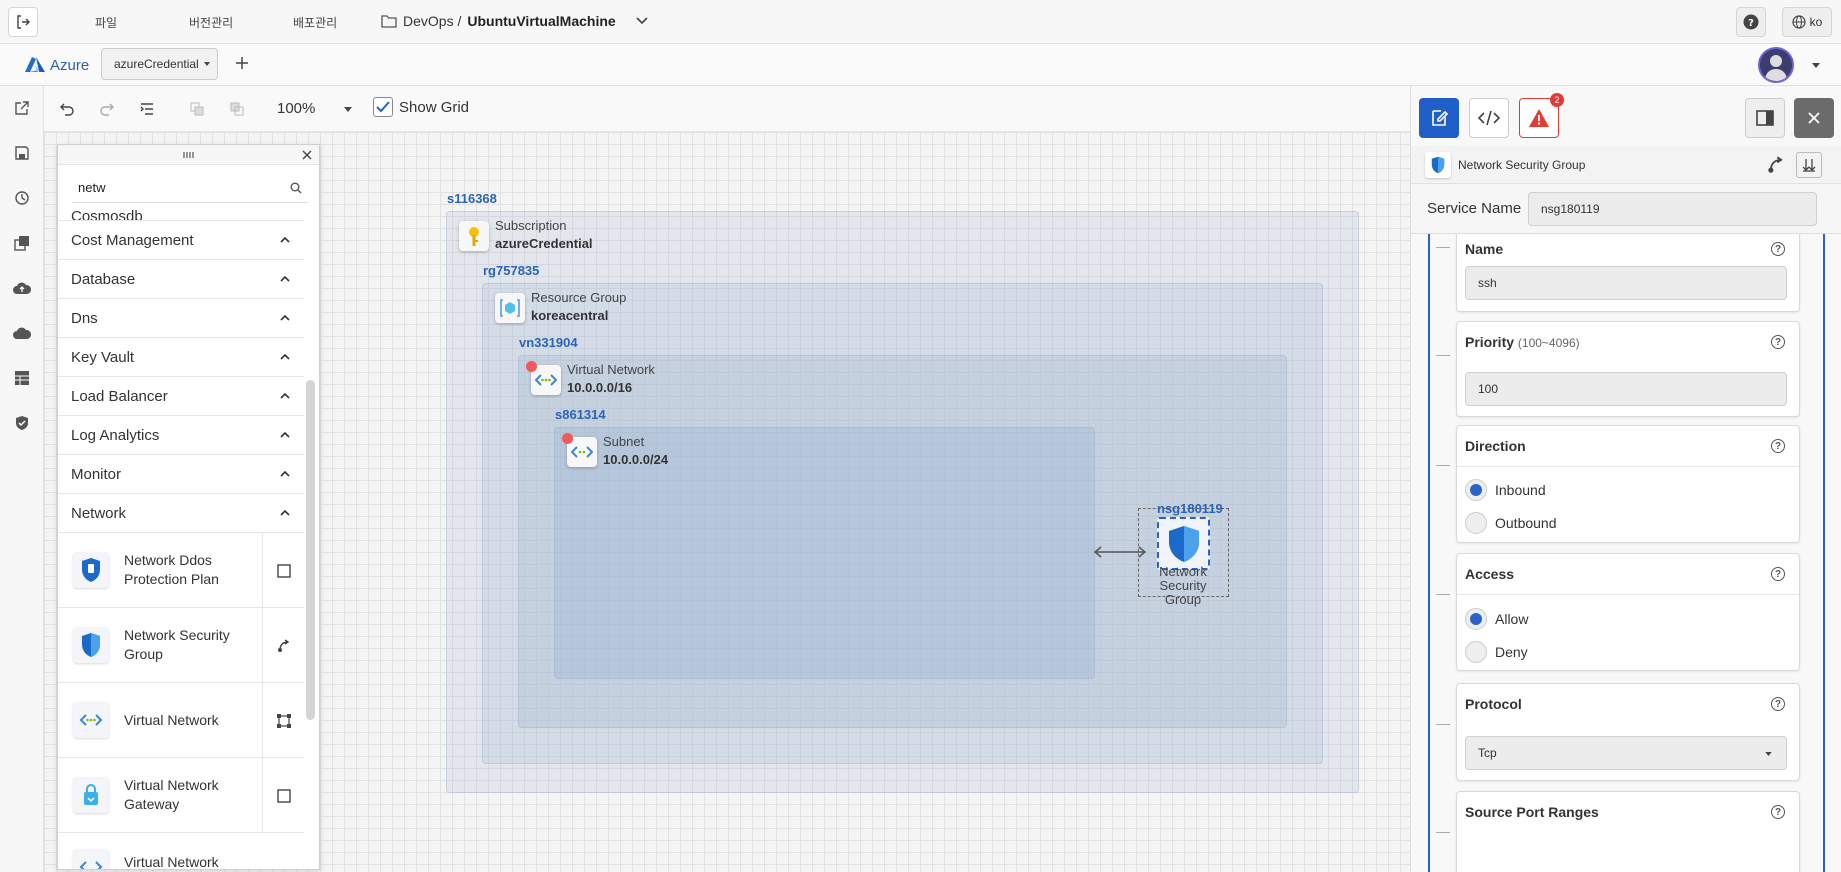  I want to click on undo-button, so click(67, 109).